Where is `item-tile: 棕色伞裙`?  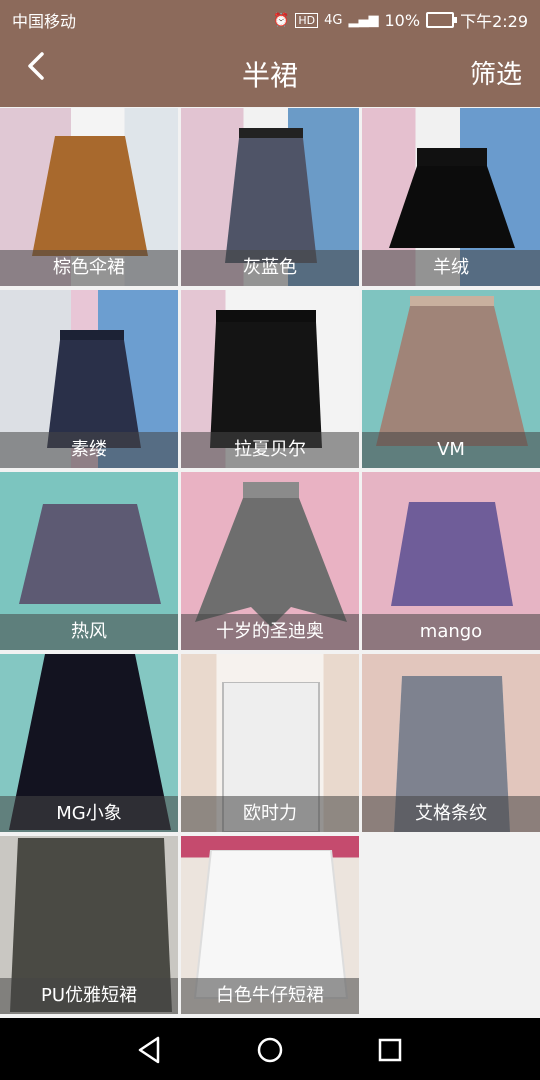
item-tile: 棕色伞裙 is located at coordinates (89, 197).